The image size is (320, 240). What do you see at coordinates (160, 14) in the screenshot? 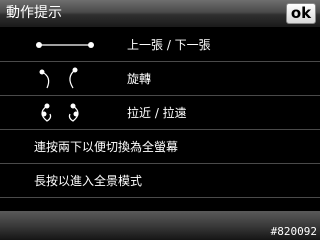
I see `title-bar: 動作提示 ok` at bounding box center [160, 14].